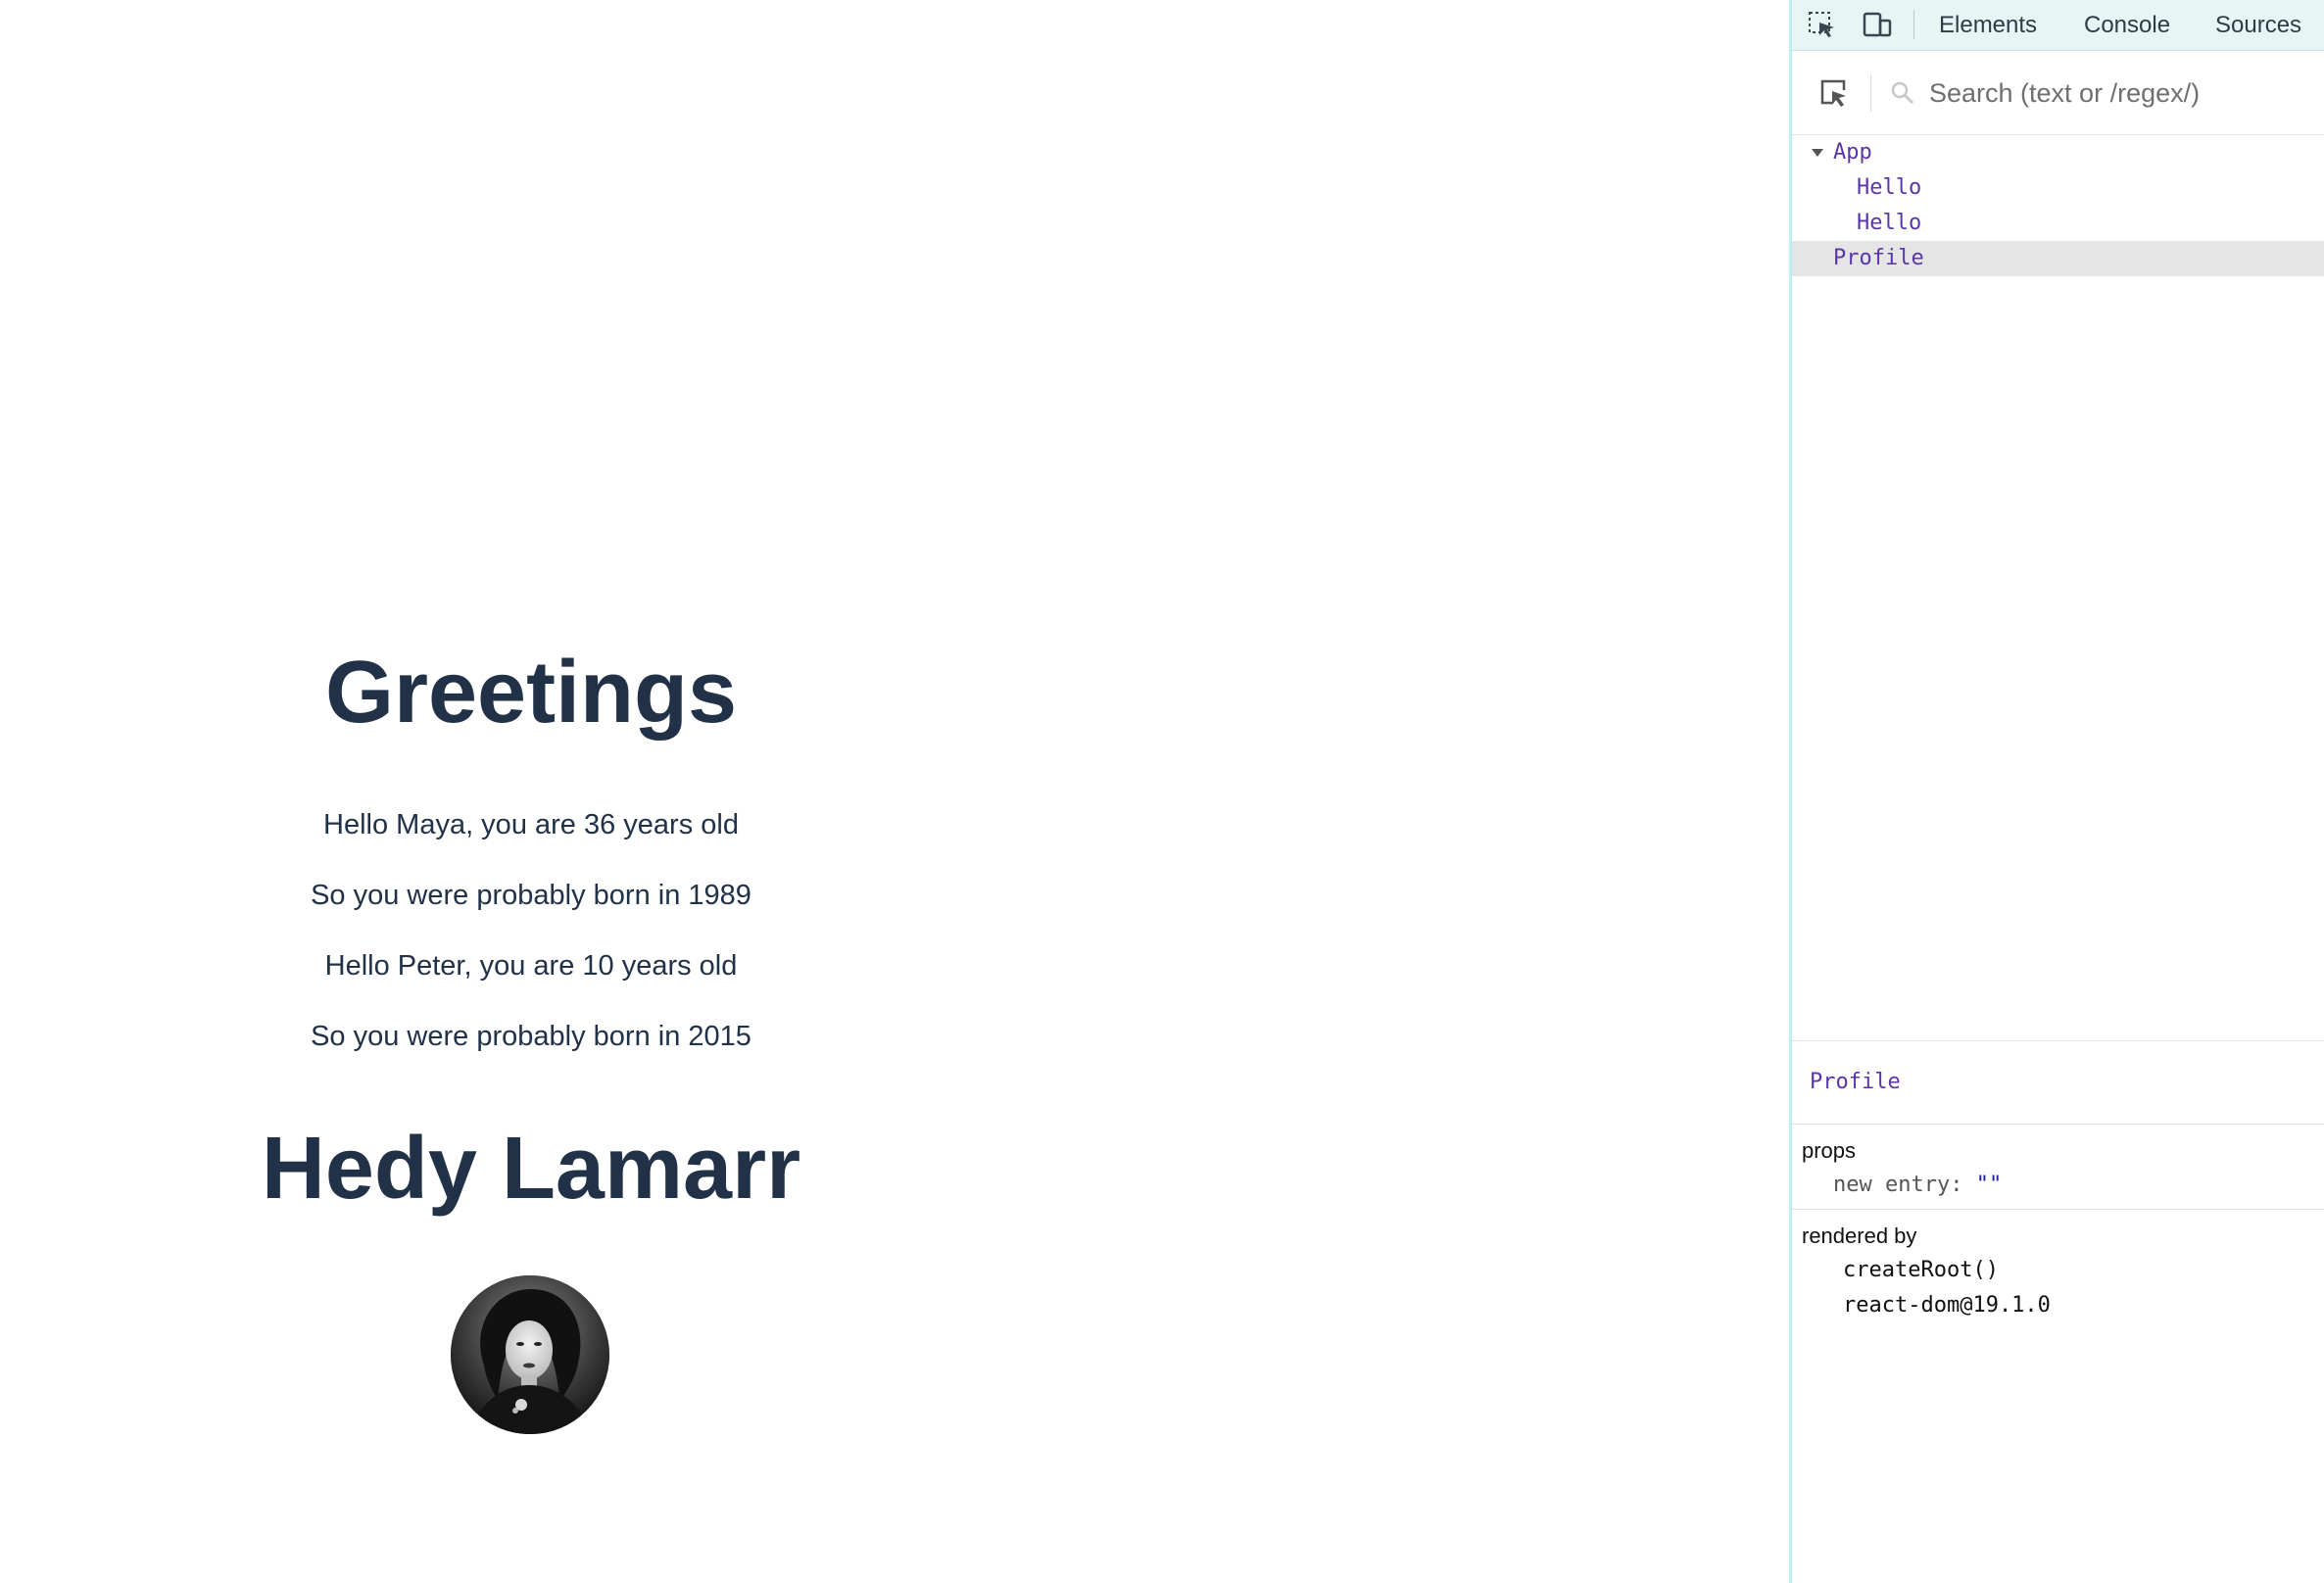  I want to click on greeting-line: So you were probably born in 2015, so click(531, 1036).